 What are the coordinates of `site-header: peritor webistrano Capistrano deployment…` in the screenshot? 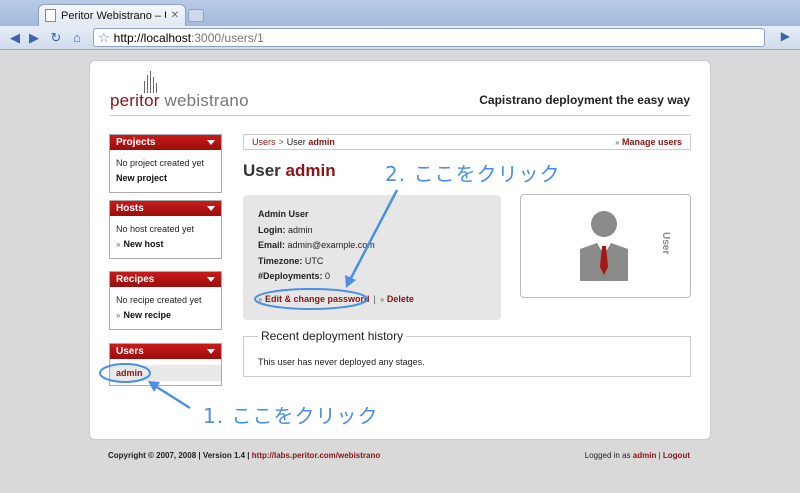 It's located at (400, 91).